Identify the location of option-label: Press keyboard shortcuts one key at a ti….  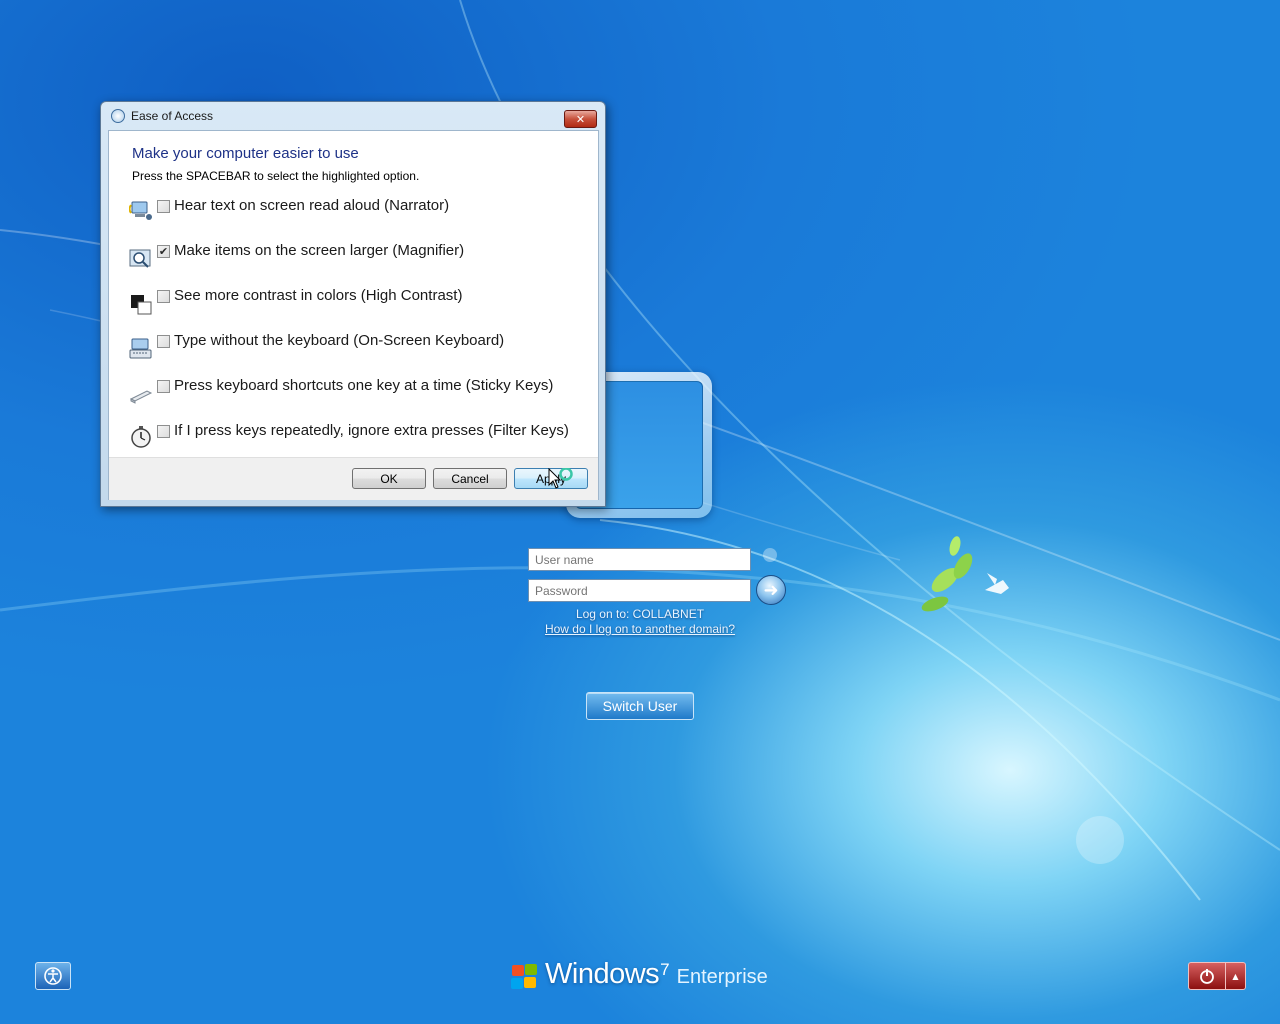
(363, 385).